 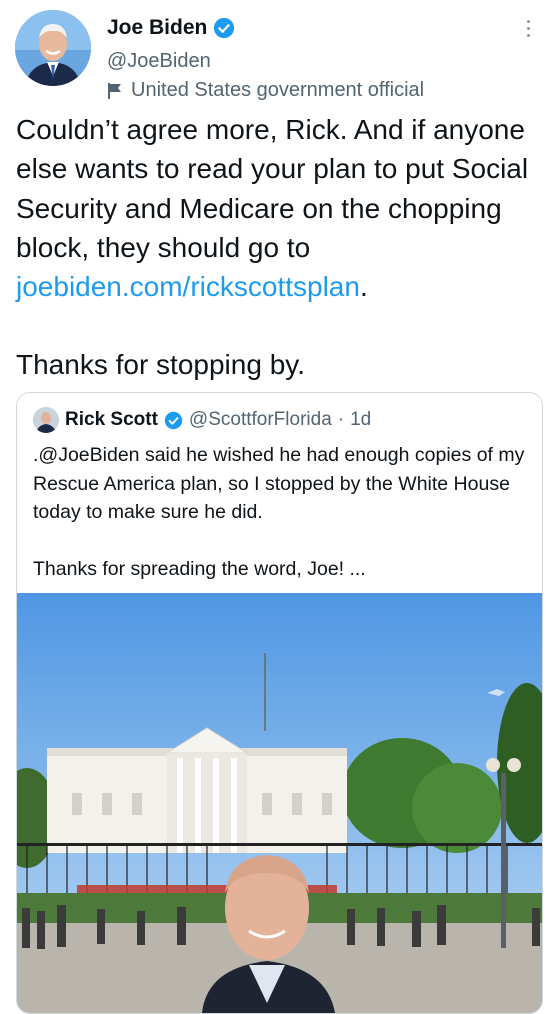 What do you see at coordinates (157, 28) in the screenshot?
I see `author-name: Joe Biden` at bounding box center [157, 28].